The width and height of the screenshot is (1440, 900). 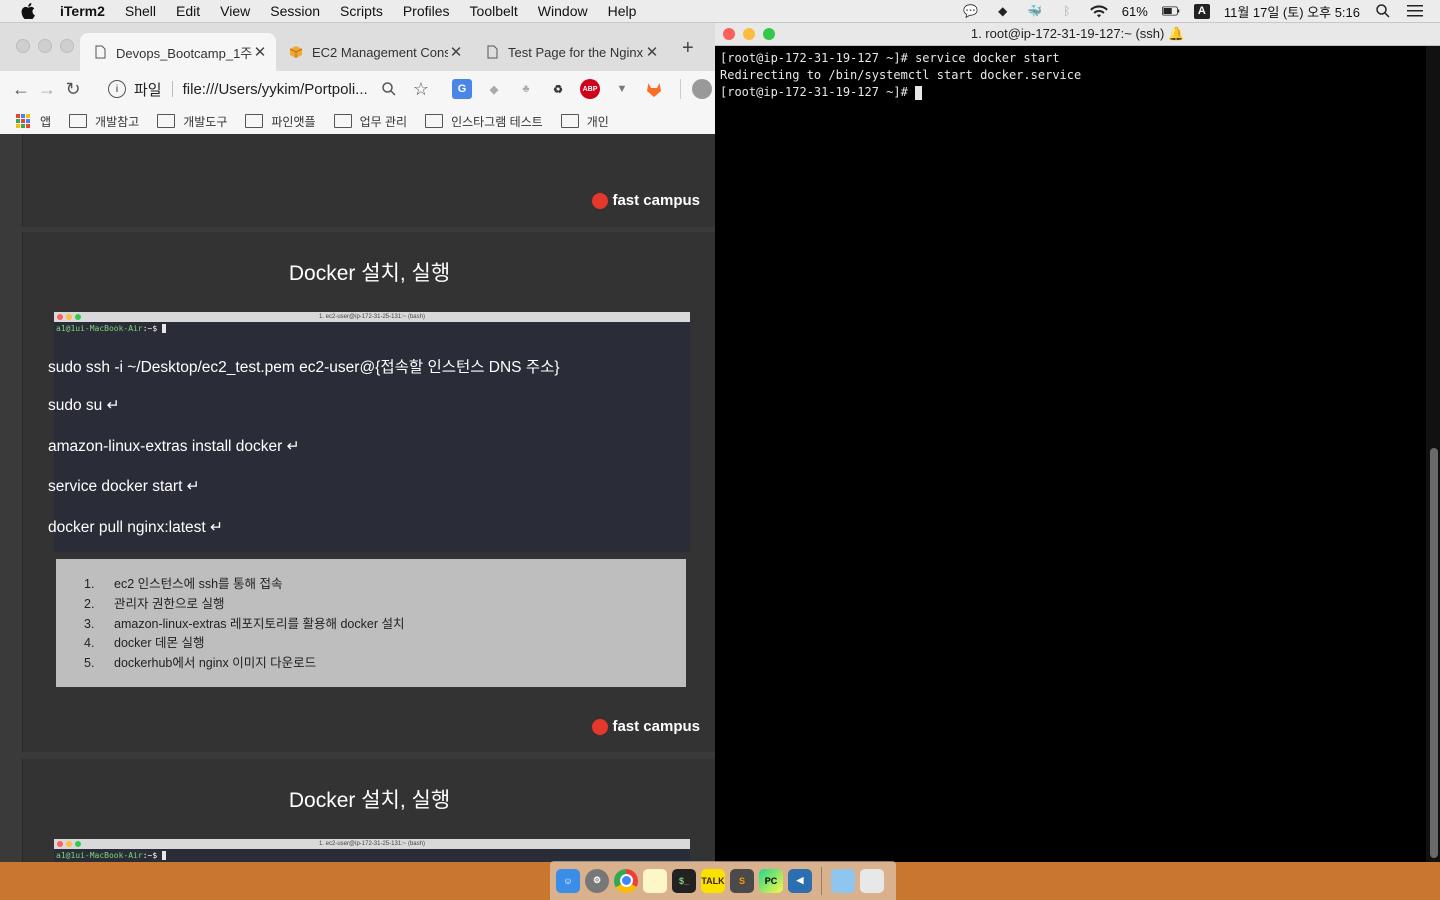 I want to click on terminal-prompt-line: [root@ip-172-31-19-127 ~]#, so click(x=1070, y=92).